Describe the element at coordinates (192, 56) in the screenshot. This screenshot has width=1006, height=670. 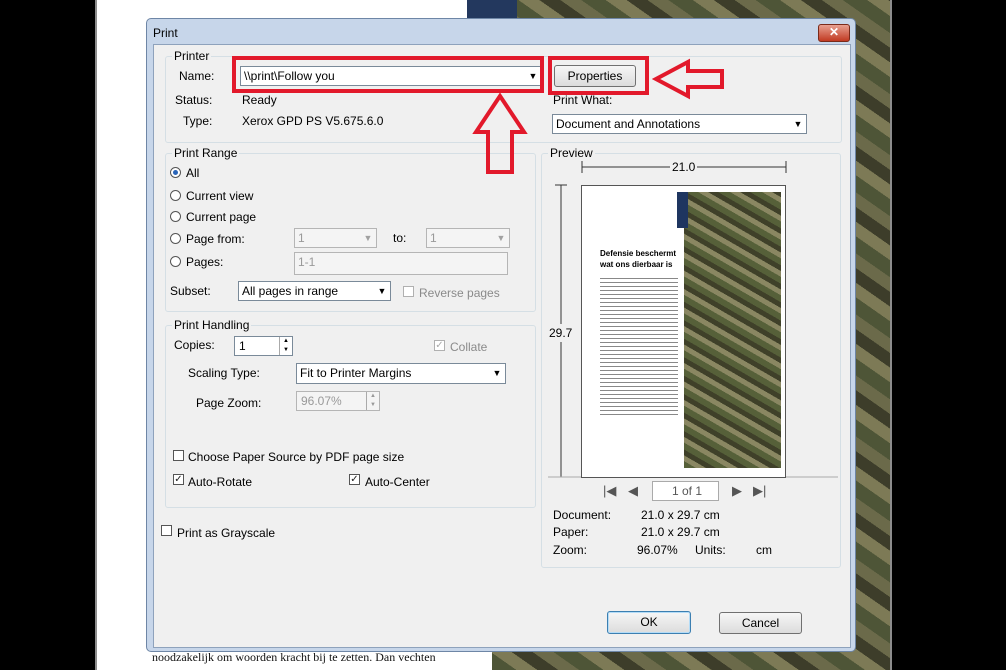
I see `printer-group-label: Printer` at that location.